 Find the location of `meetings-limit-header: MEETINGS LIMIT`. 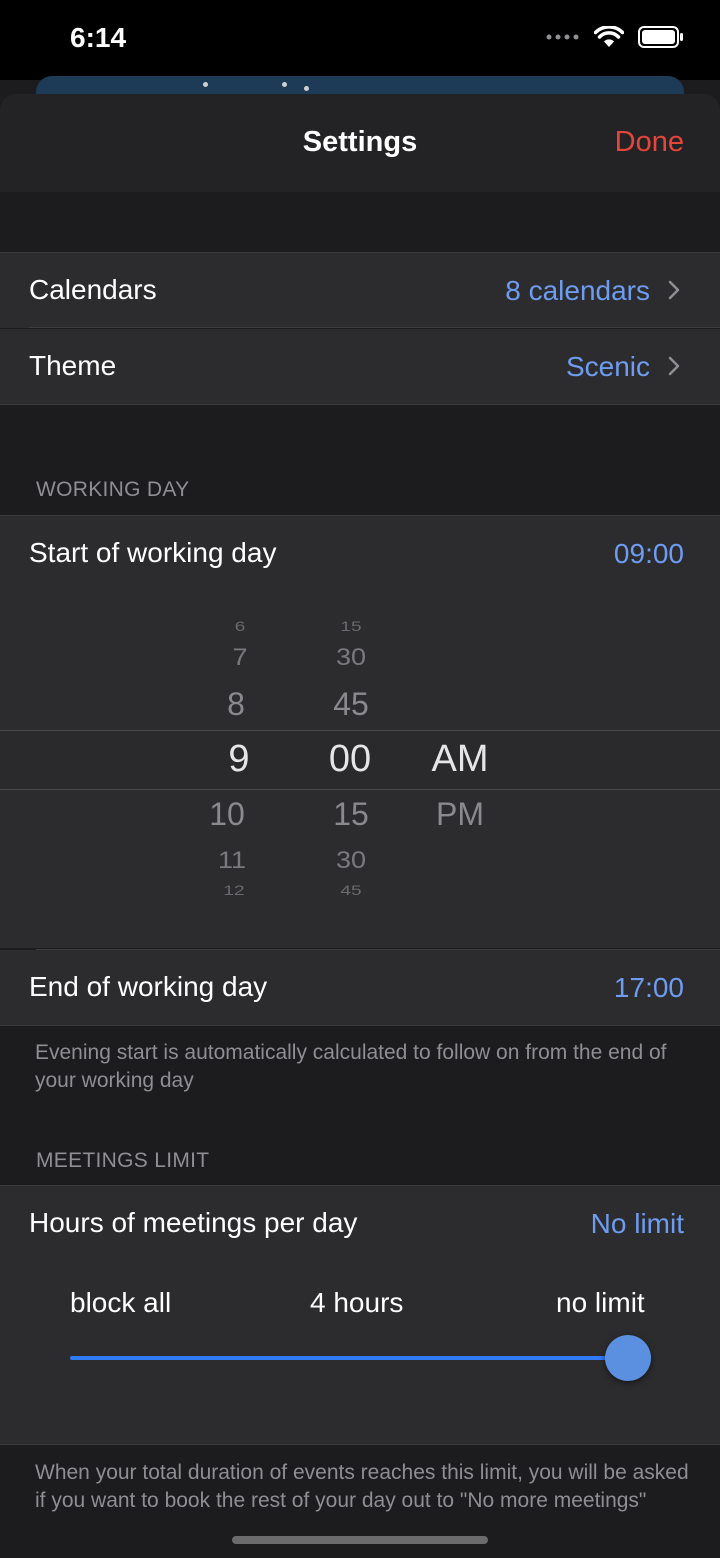

meetings-limit-header: MEETINGS LIMIT is located at coordinates (123, 1160).